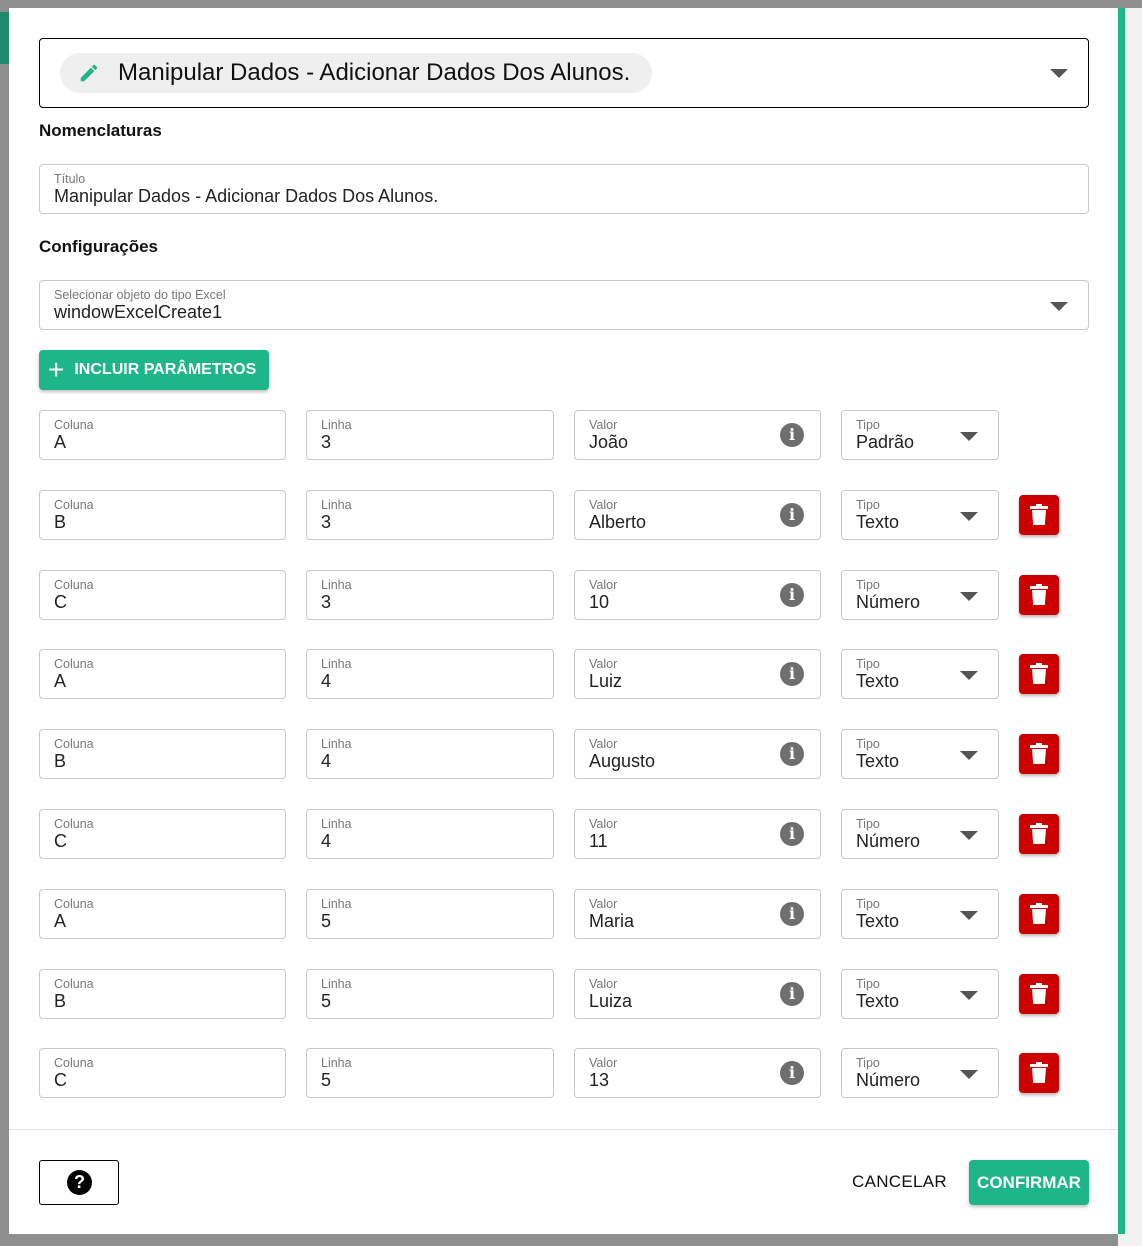  I want to click on value-field: Valor 10 i, so click(697, 595).